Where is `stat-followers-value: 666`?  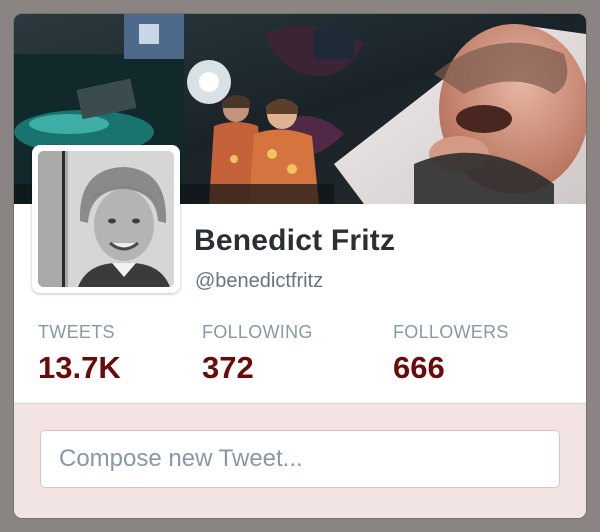
stat-followers-value: 666 is located at coordinates (419, 367).